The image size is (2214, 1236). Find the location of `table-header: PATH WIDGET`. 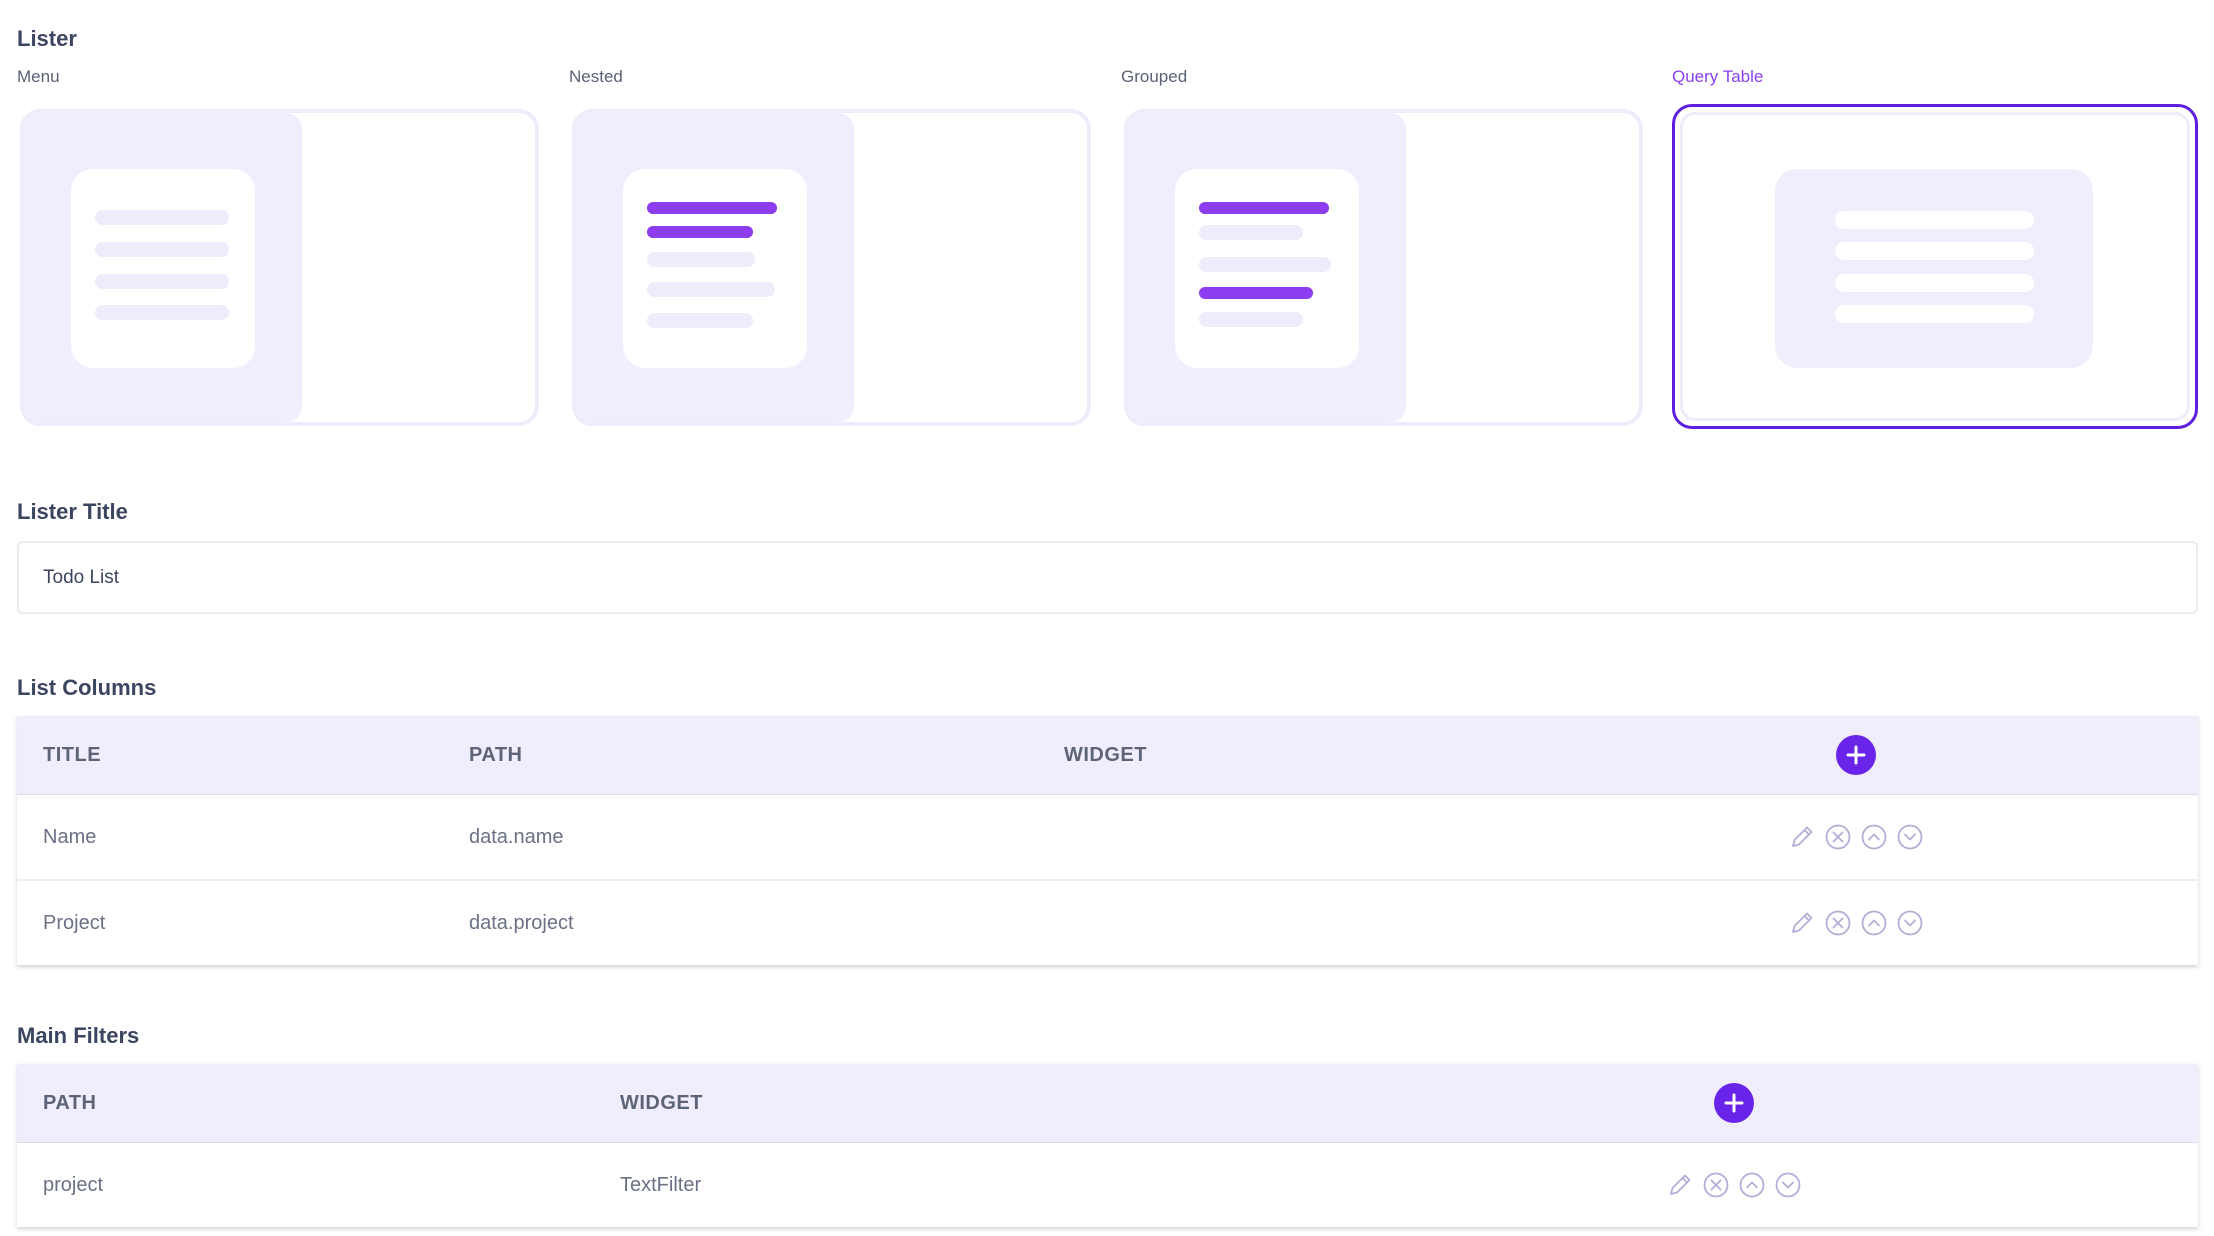

table-header: PATH WIDGET is located at coordinates (1107, 1103).